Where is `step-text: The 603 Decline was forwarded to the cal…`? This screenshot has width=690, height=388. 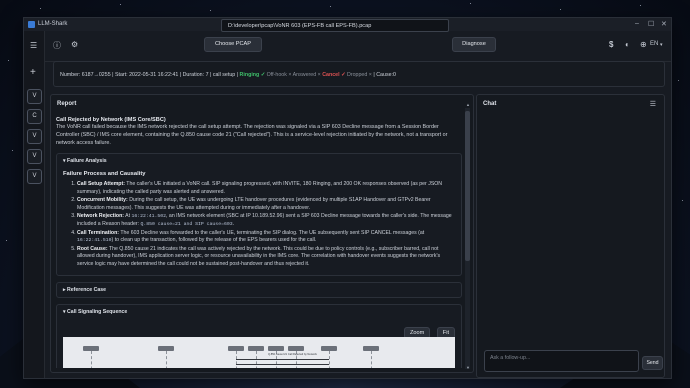 step-text: The 603 Decline was forwarded to the cal… is located at coordinates (272, 232).